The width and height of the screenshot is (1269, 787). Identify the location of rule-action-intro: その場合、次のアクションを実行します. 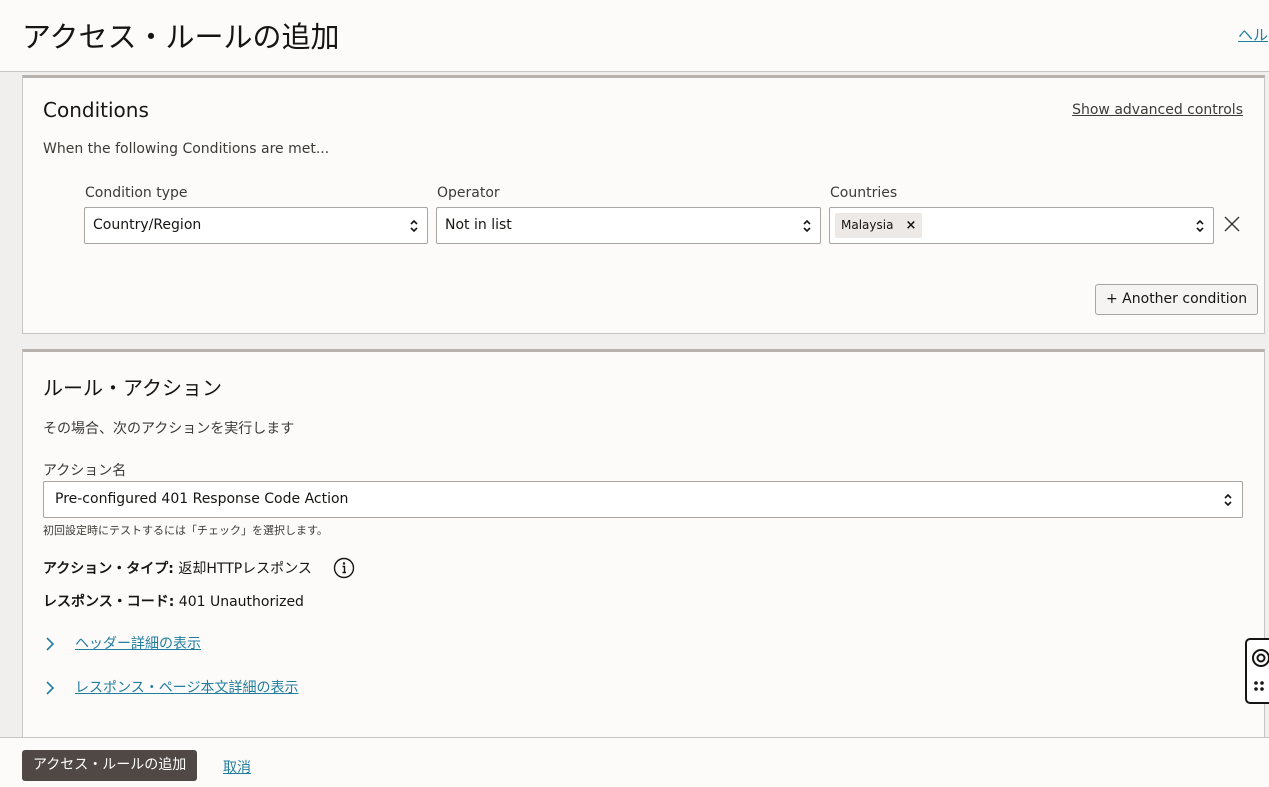
(169, 429).